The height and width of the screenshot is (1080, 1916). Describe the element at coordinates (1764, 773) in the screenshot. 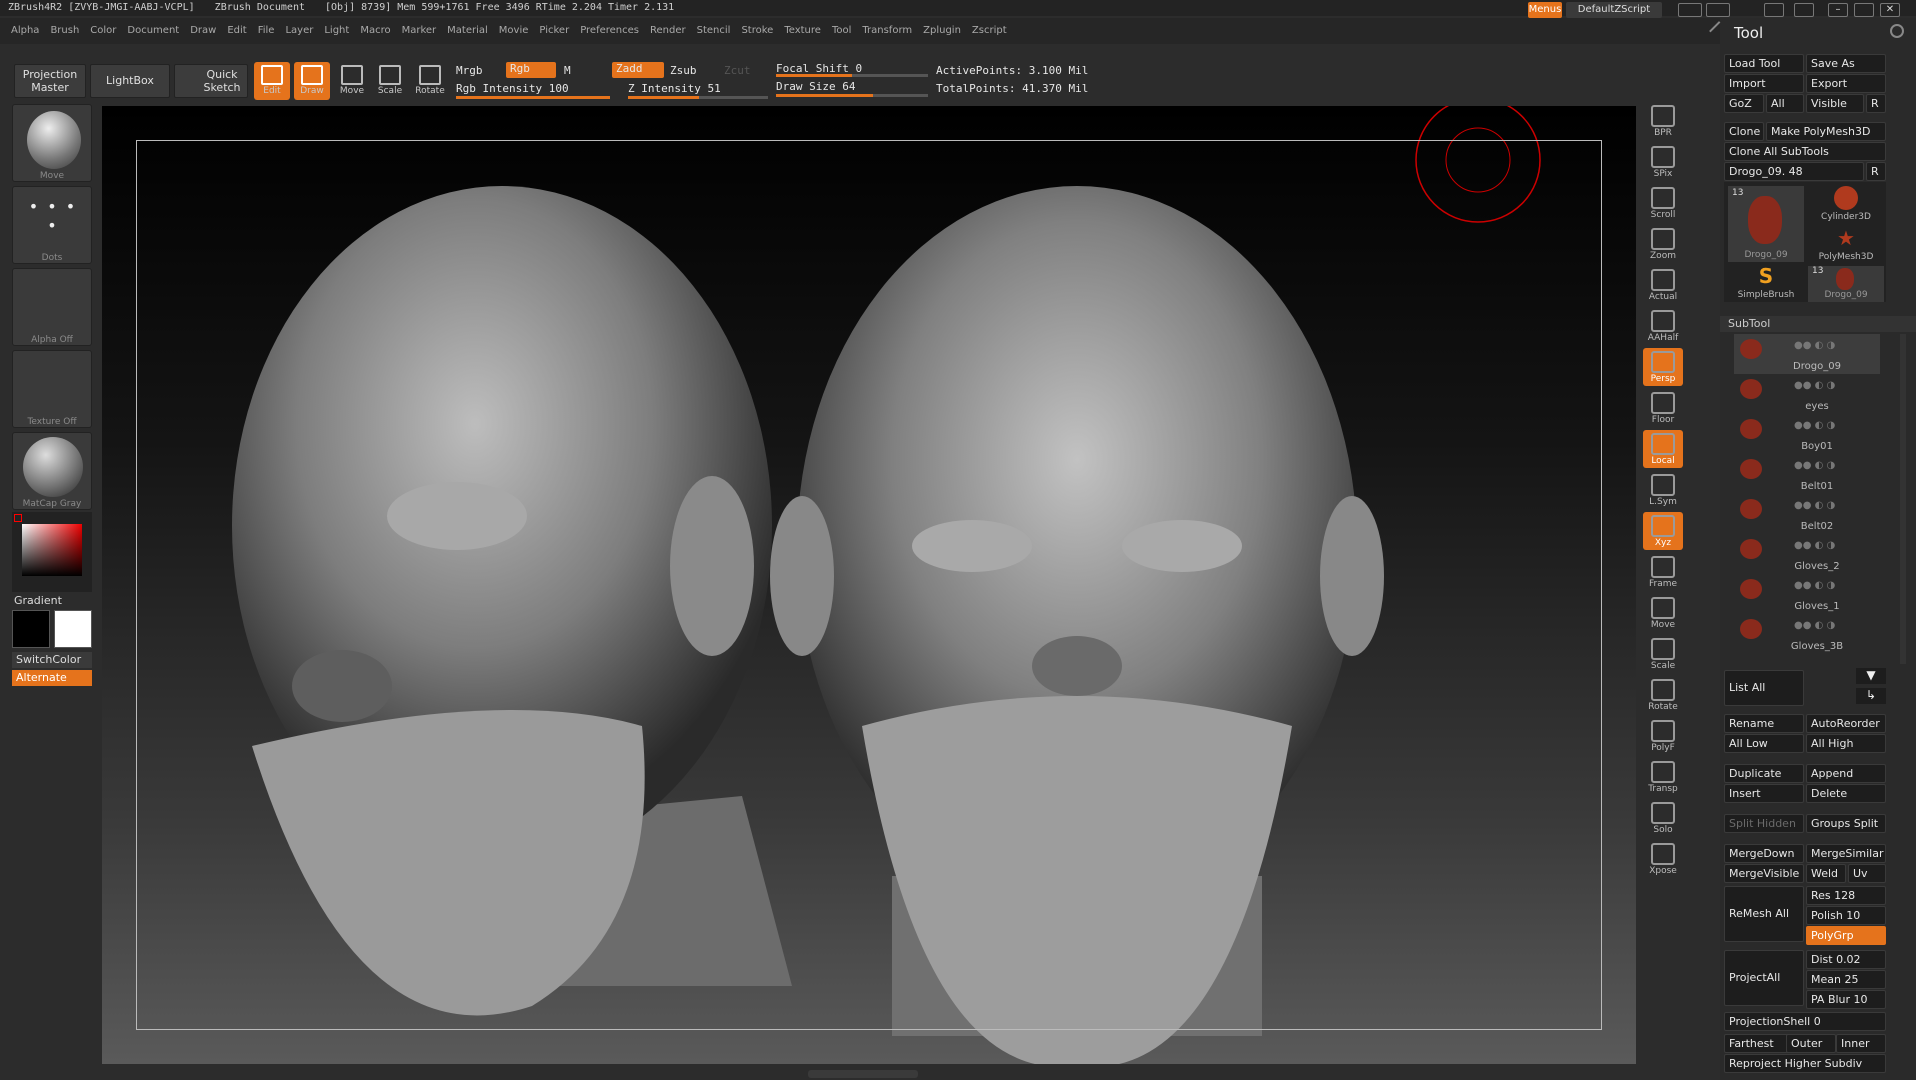

I see `duplicate-button: Duplicate` at that location.